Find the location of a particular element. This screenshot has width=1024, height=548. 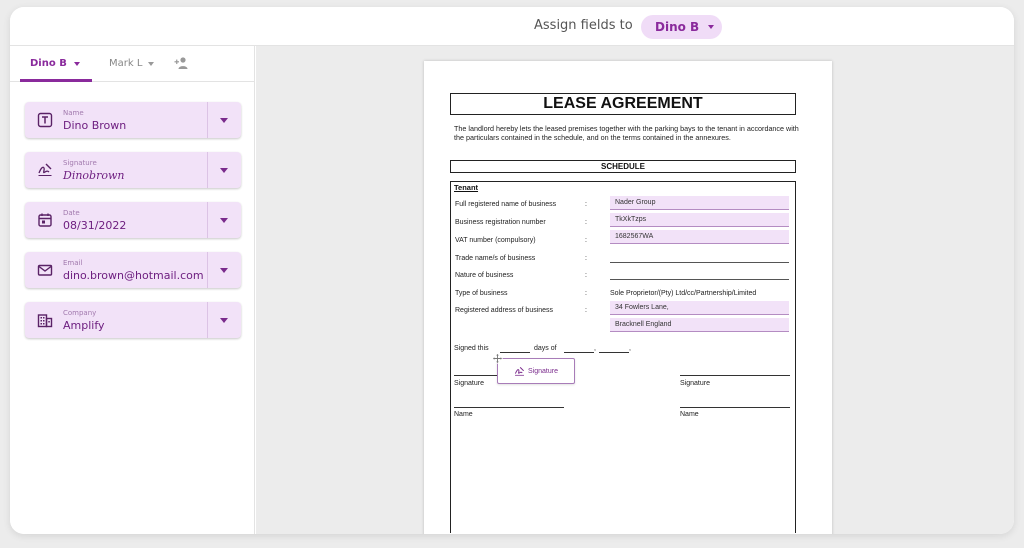

name-line-right is located at coordinates (735, 407).